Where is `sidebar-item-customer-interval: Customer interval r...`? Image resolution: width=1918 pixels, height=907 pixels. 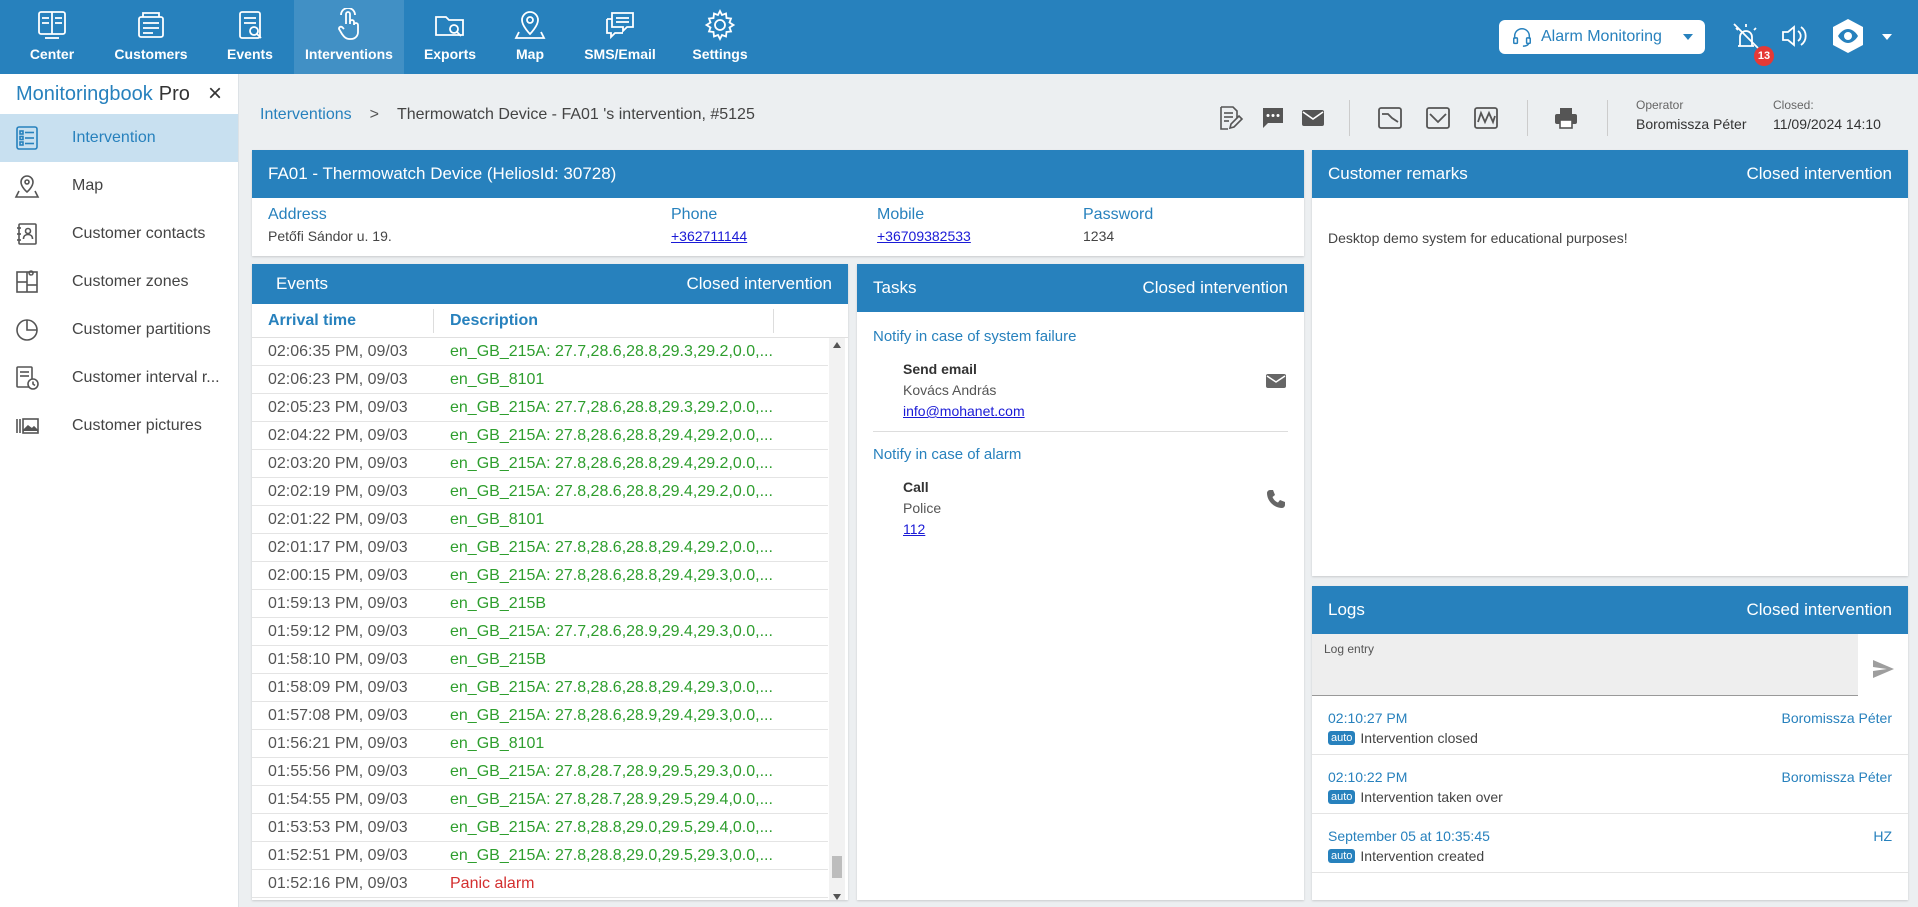 sidebar-item-customer-interval: Customer interval r... is located at coordinates (119, 378).